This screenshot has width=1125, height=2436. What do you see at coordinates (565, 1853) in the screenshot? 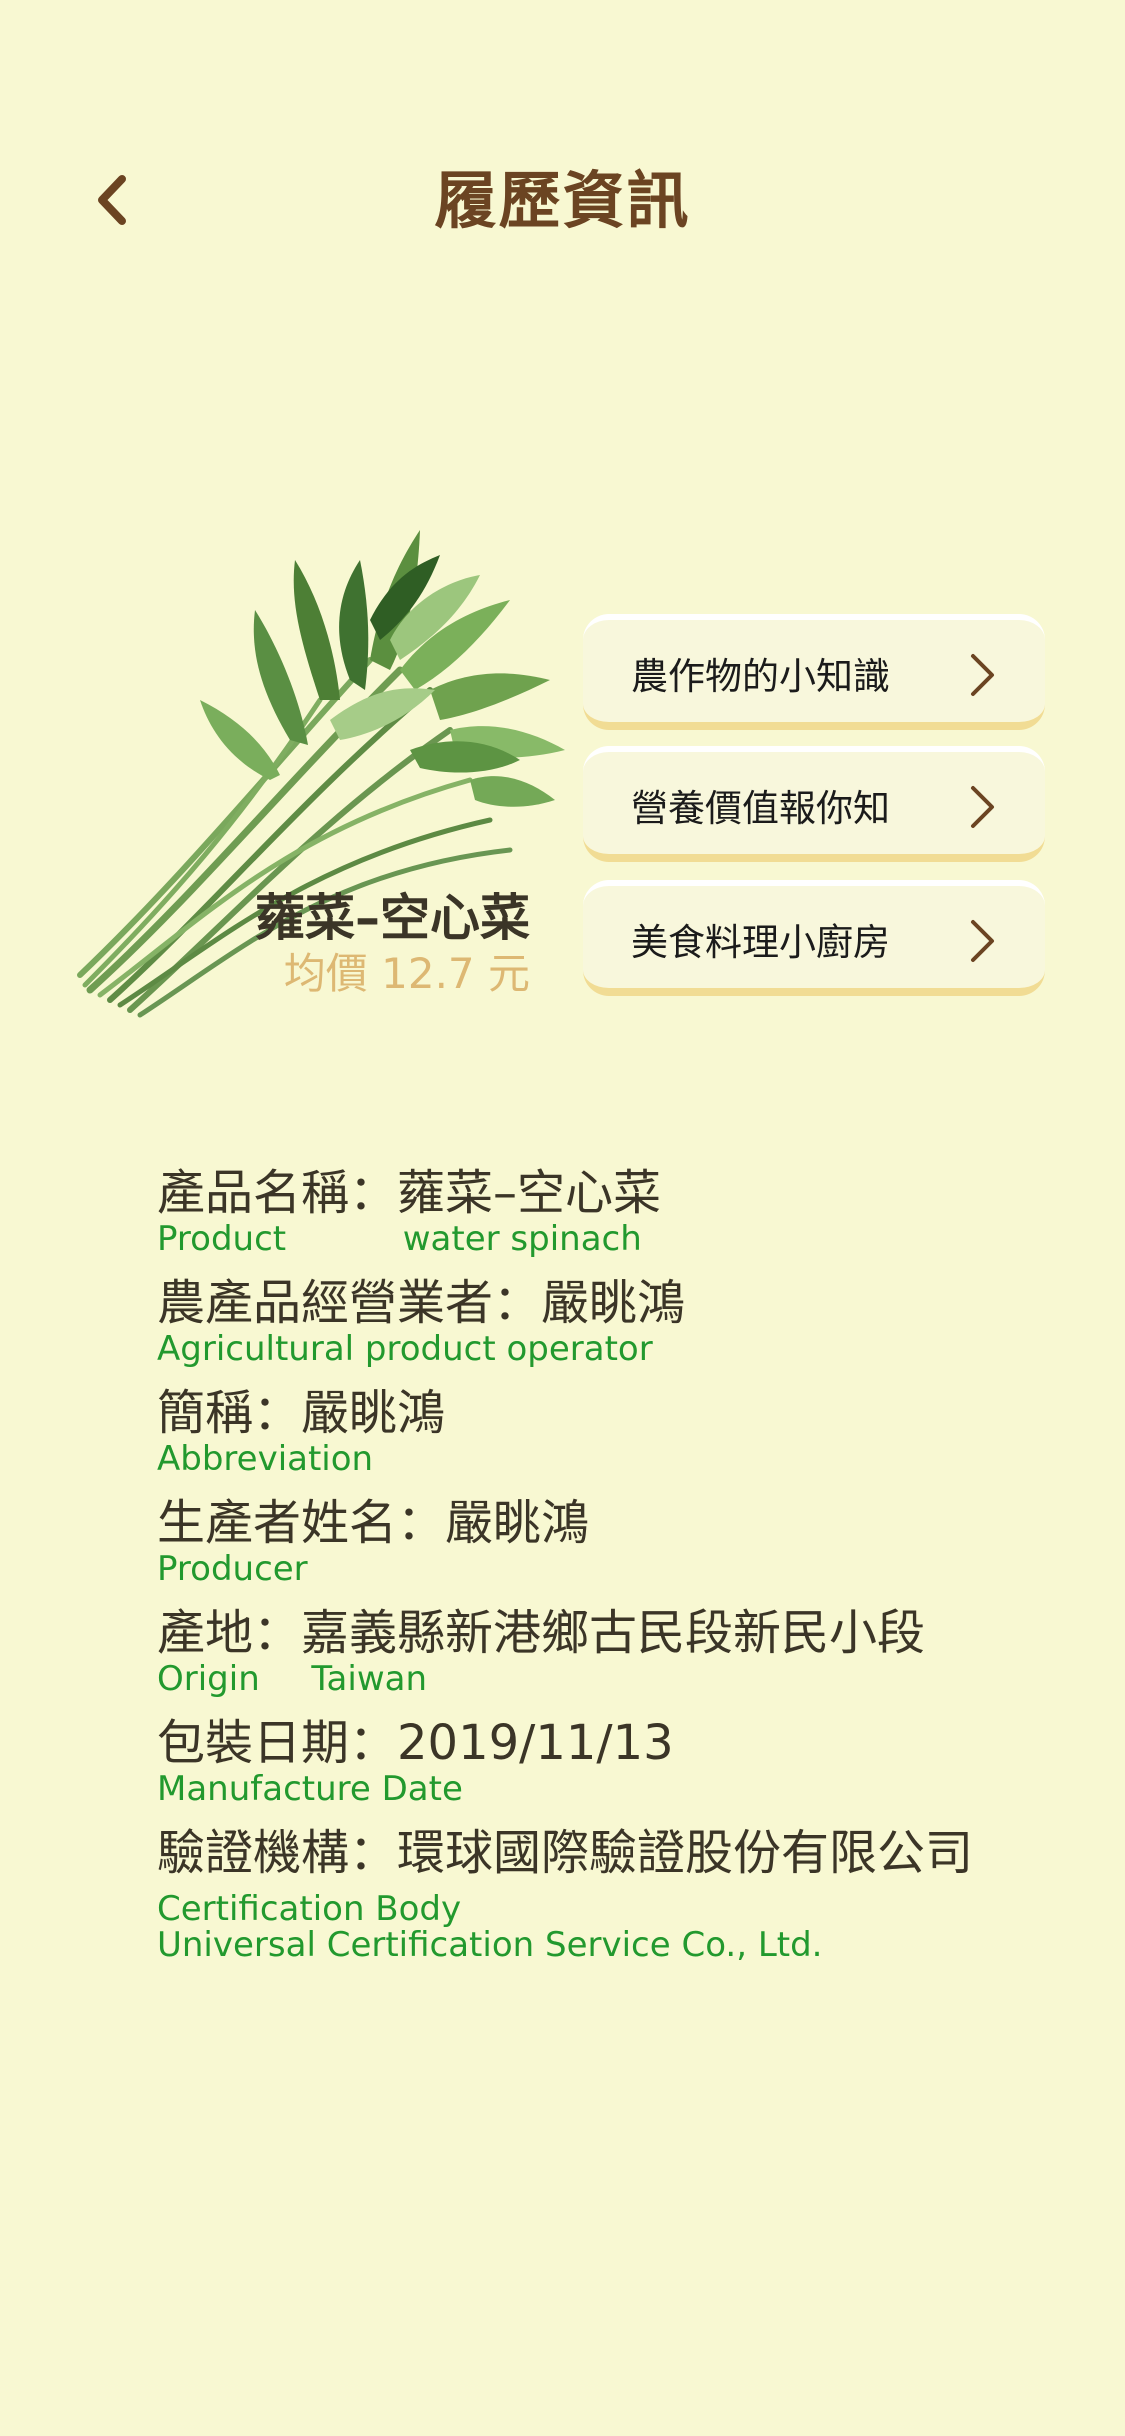
I see `certification-zh: 驗證機構：環球國際驗證股份有限公司` at bounding box center [565, 1853].